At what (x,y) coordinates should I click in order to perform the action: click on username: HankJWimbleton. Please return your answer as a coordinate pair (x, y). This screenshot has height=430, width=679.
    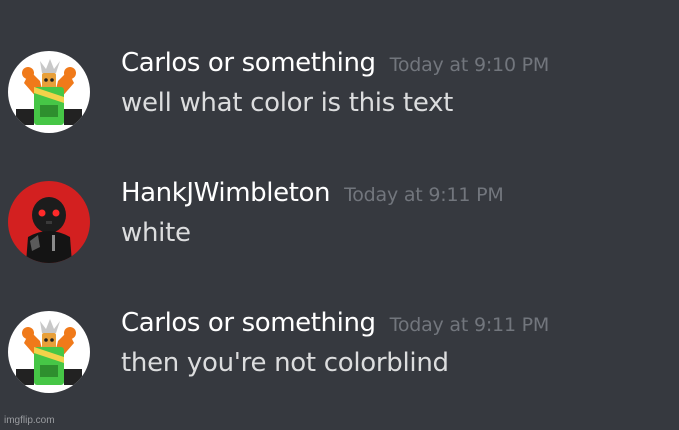
    Looking at the image, I should click on (225, 193).